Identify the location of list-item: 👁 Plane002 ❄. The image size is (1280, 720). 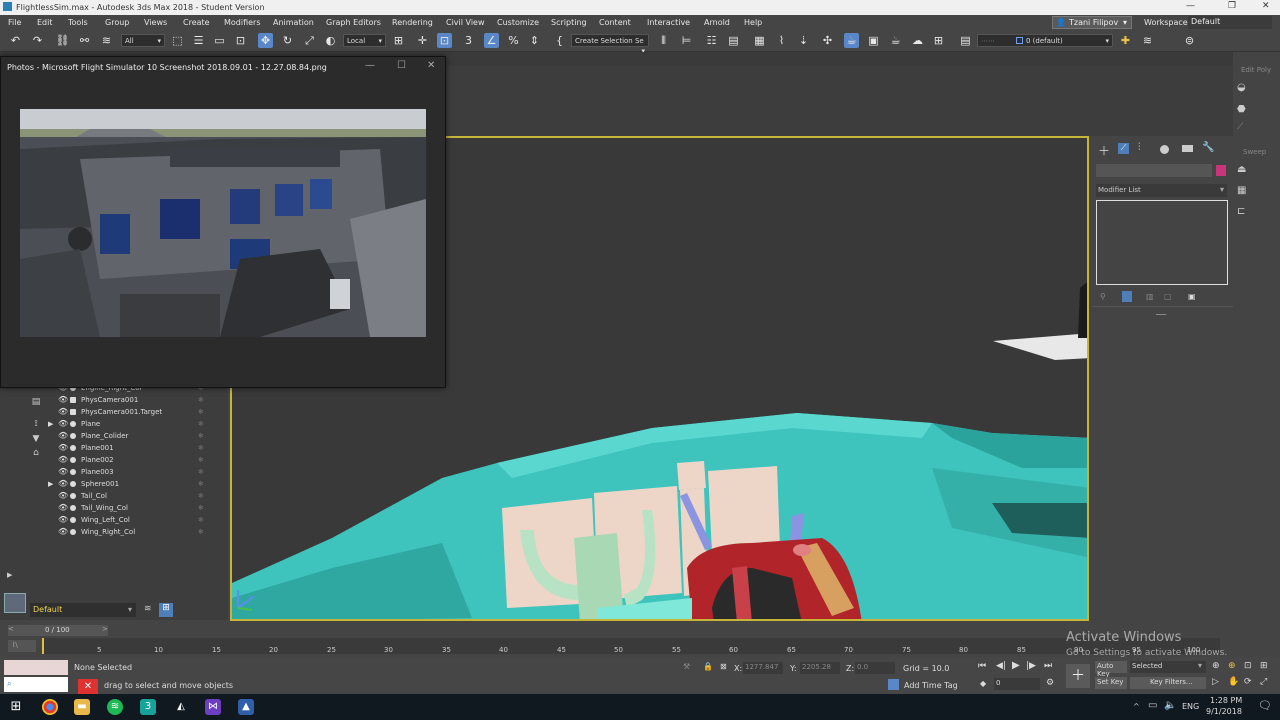
(137, 460).